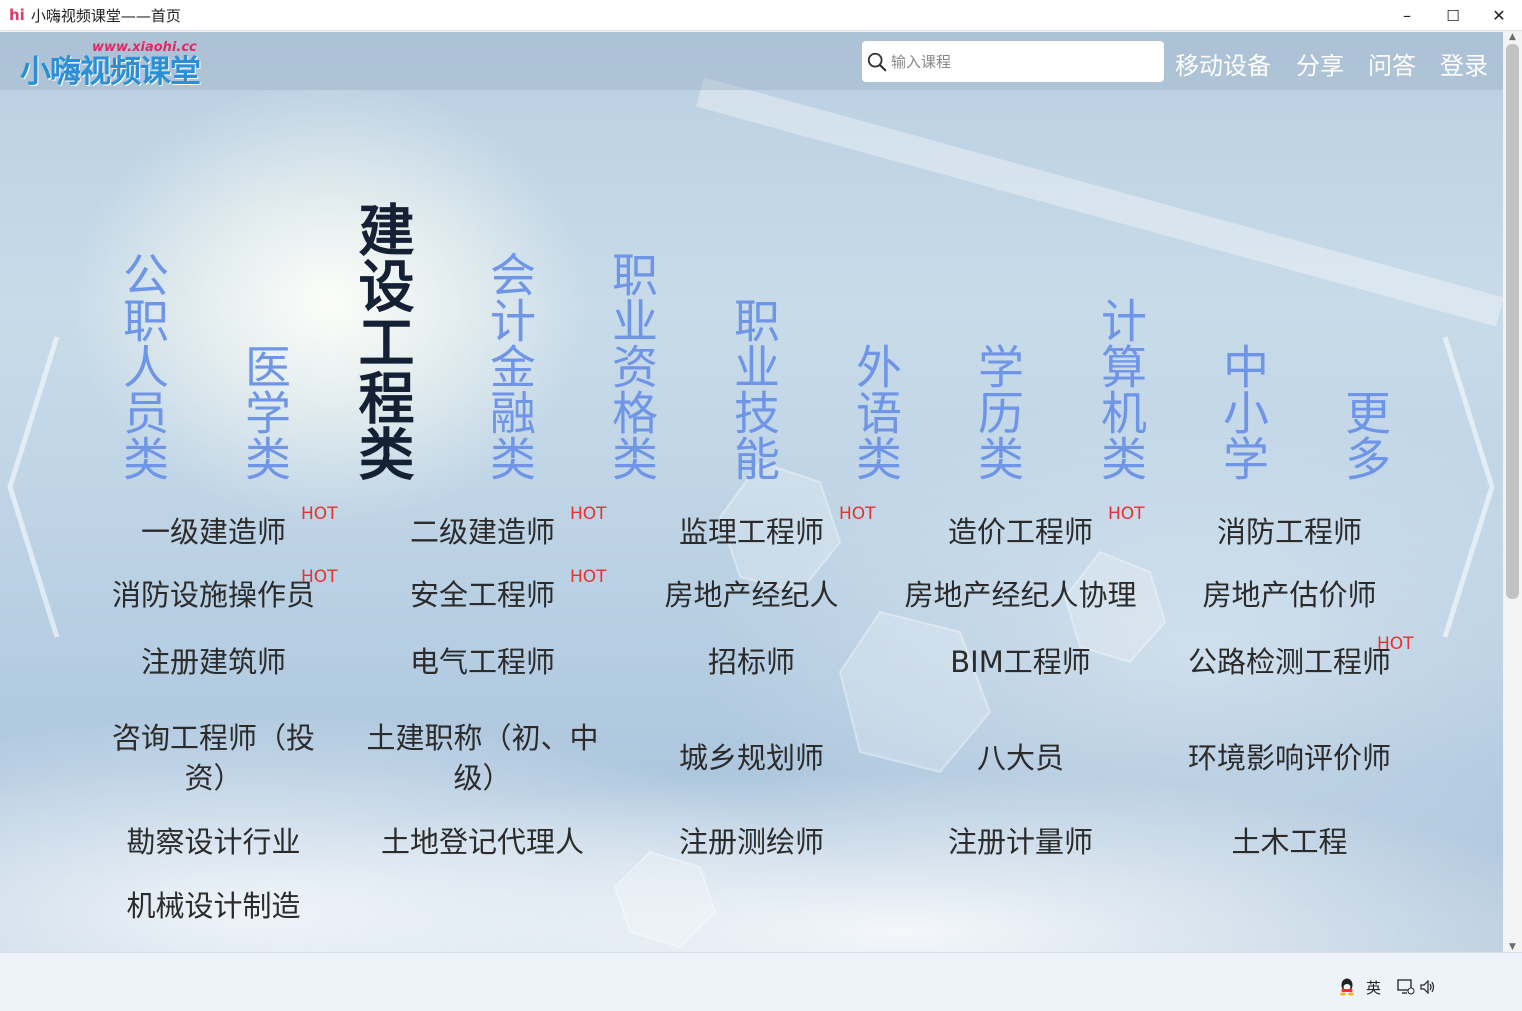  I want to click on category-tab-6: 外语类, so click(873, 412).